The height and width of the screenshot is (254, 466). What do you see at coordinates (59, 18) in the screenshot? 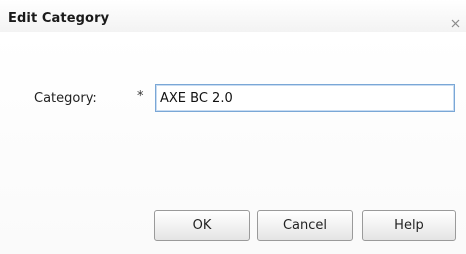
I see `dialog-title: Edit Category` at bounding box center [59, 18].